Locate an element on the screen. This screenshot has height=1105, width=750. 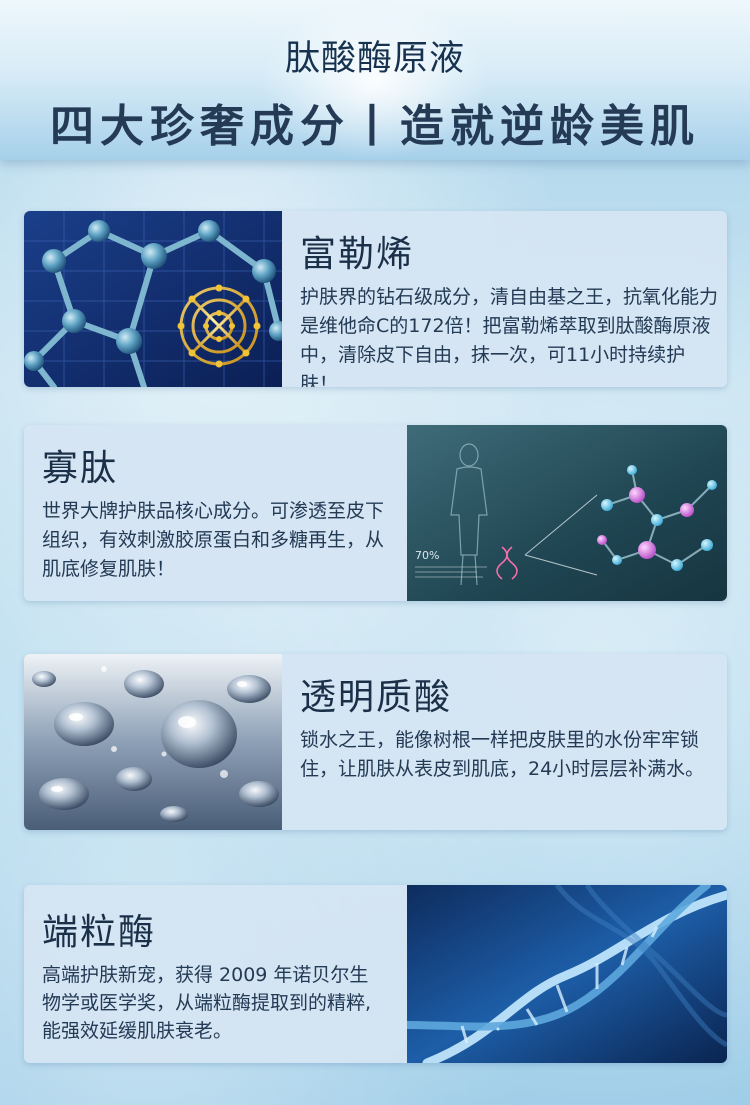
image-label: 70% is located at coordinates (427, 555).